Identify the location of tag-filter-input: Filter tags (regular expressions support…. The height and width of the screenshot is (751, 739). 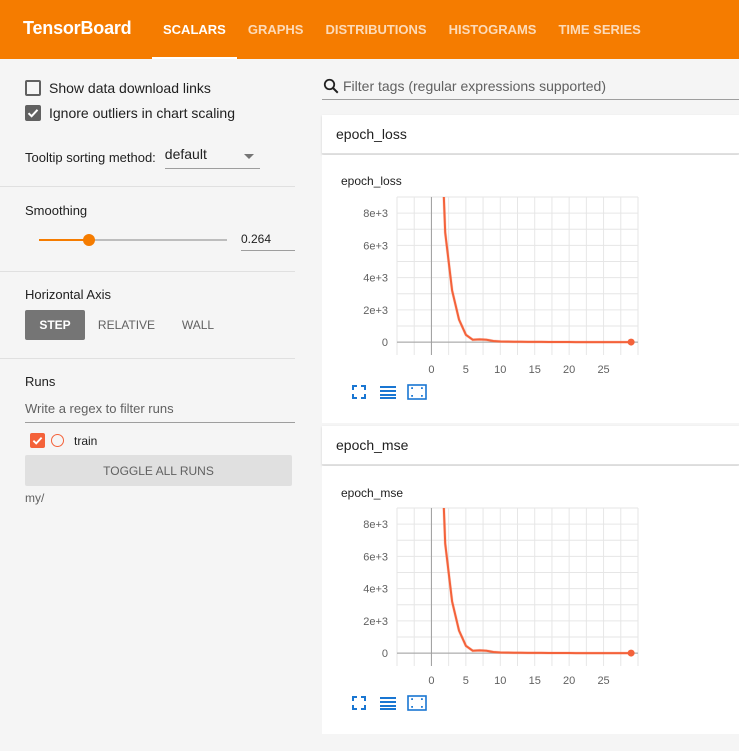
(474, 86).